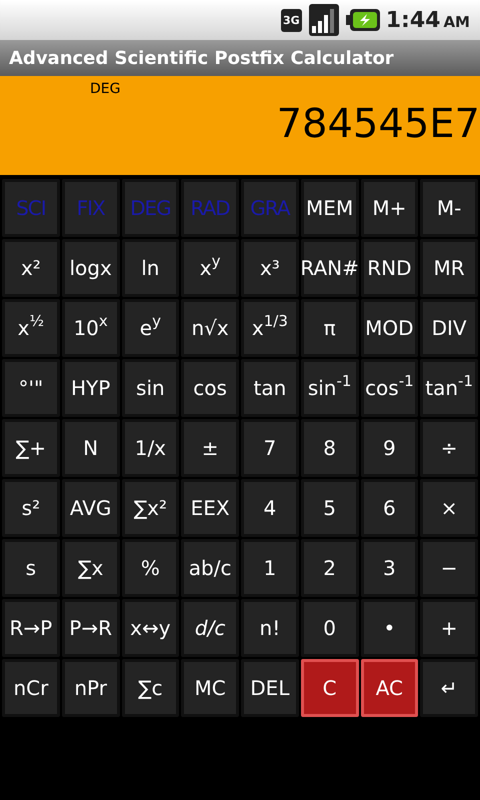 The width and height of the screenshot is (480, 800). Describe the element at coordinates (31, 508) in the screenshot. I see `calculator-key: s²` at that location.